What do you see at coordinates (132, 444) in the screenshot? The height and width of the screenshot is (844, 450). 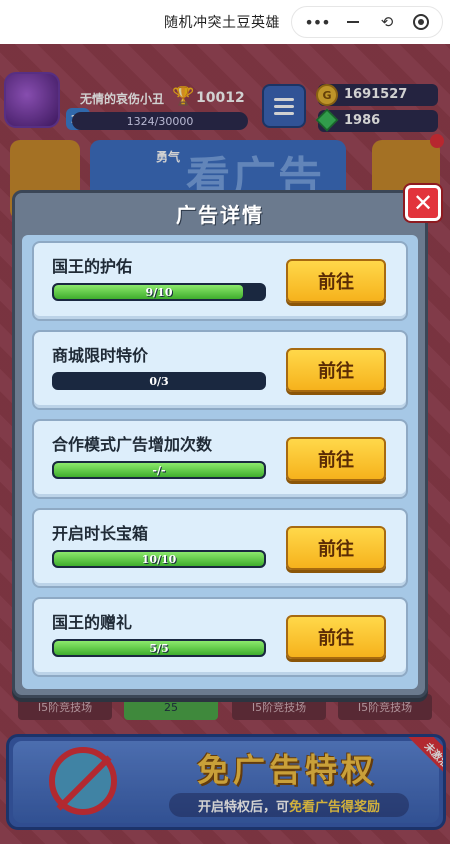 I see `task-name: 合作模式广告增加次数` at bounding box center [132, 444].